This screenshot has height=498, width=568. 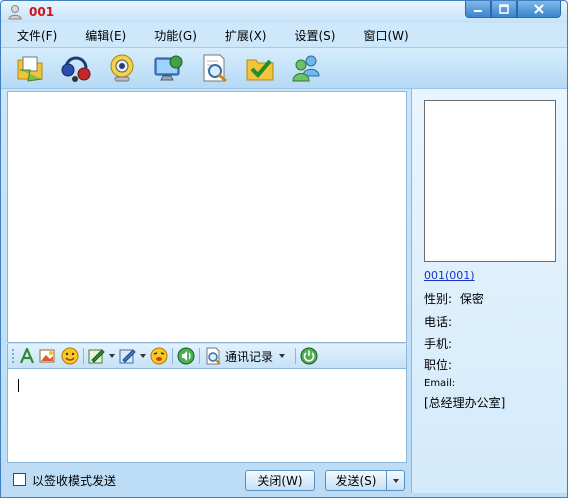 I want to click on receipt-mode-checkbox, so click(x=19, y=479).